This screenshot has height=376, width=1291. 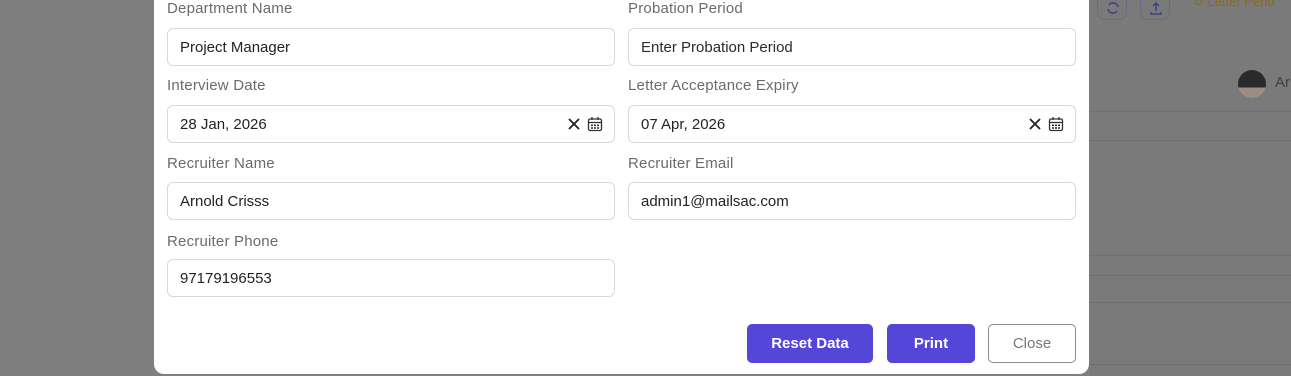 I want to click on refresh-icon, so click(x=1113, y=8).